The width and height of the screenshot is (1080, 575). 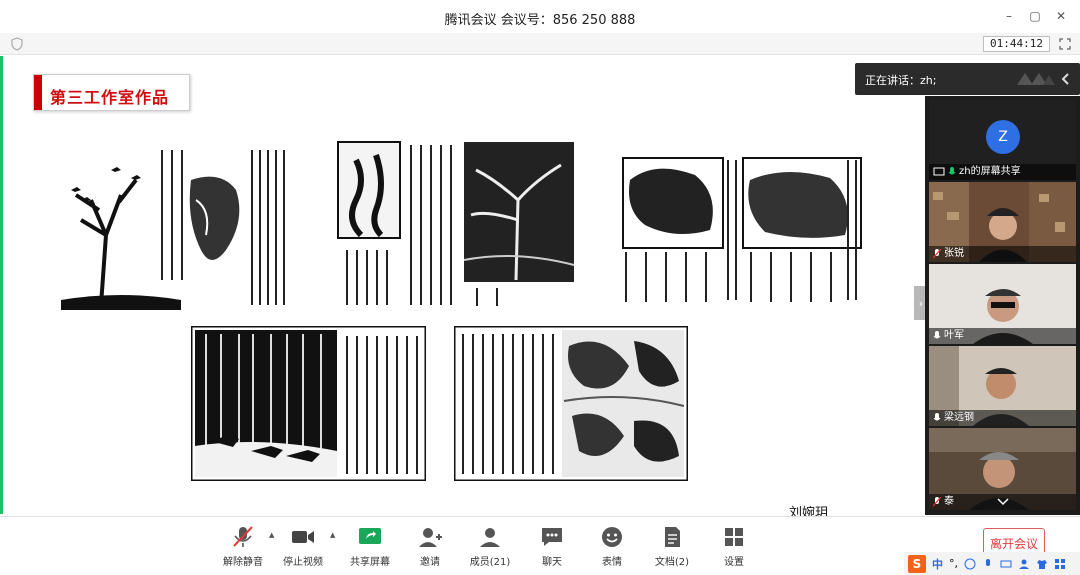 I want to click on participant-tile-video: 梁远钢, so click(x=1002, y=386).